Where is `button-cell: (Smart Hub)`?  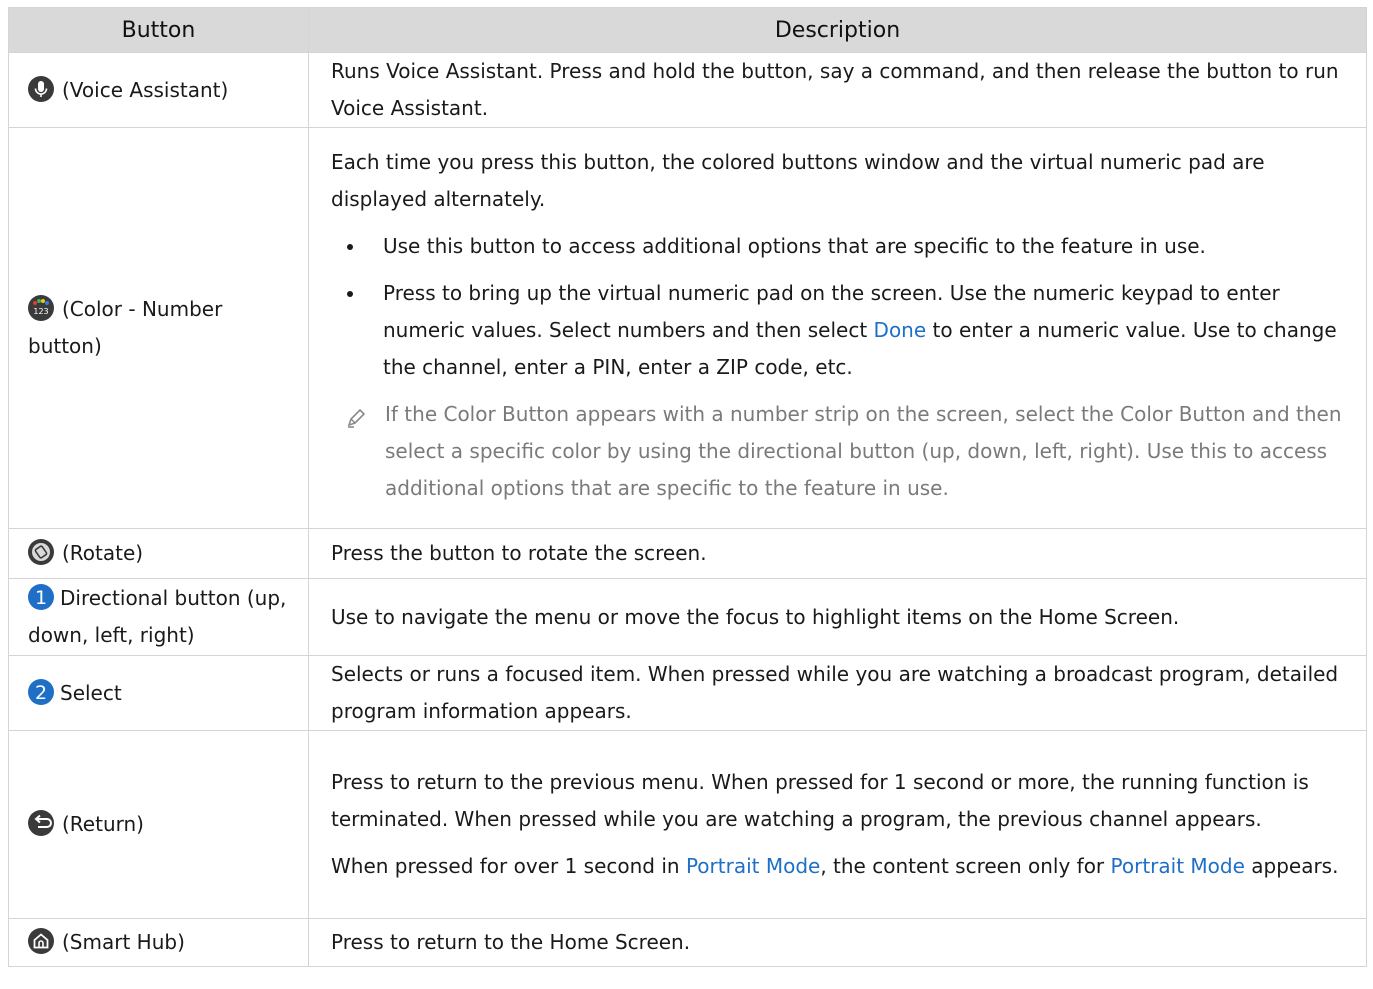 button-cell: (Smart Hub) is located at coordinates (158, 942).